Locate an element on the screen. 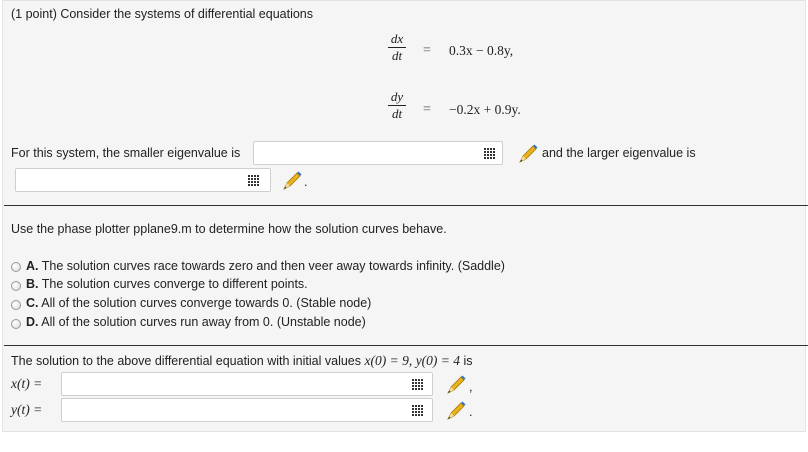 This screenshot has width=808, height=452. eq1-equals: = is located at coordinates (427, 50).